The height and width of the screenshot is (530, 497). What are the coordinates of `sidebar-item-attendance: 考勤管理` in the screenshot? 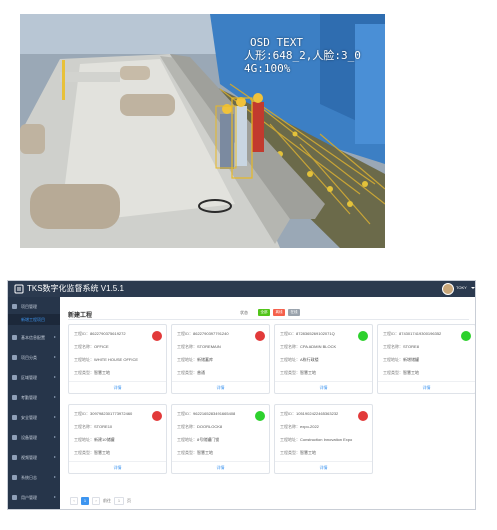 It's located at (34, 397).